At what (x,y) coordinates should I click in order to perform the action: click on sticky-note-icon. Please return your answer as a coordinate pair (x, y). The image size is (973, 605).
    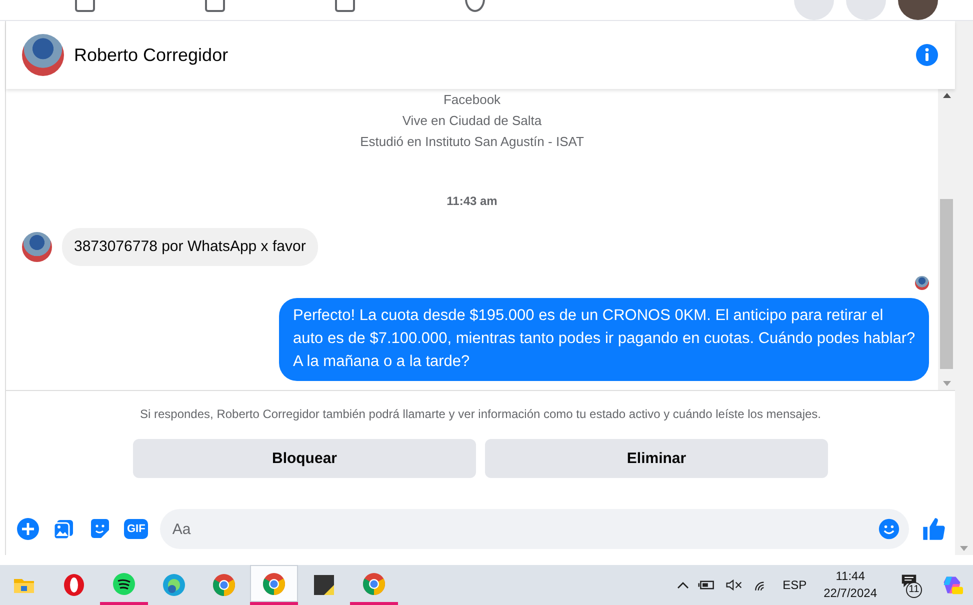
    Looking at the image, I should click on (324, 585).